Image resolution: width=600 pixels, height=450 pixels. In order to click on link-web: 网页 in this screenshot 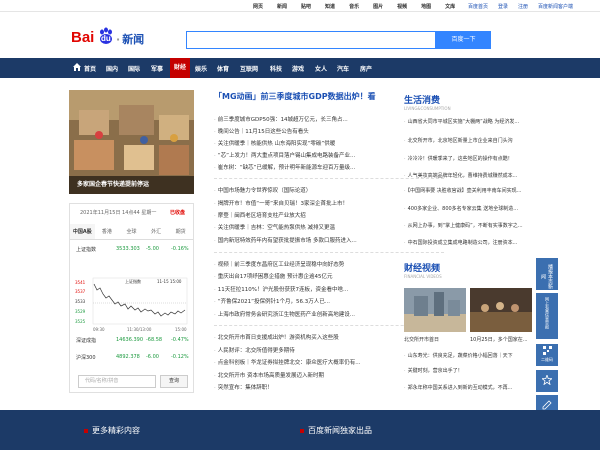, I will do `click(258, 6)`.